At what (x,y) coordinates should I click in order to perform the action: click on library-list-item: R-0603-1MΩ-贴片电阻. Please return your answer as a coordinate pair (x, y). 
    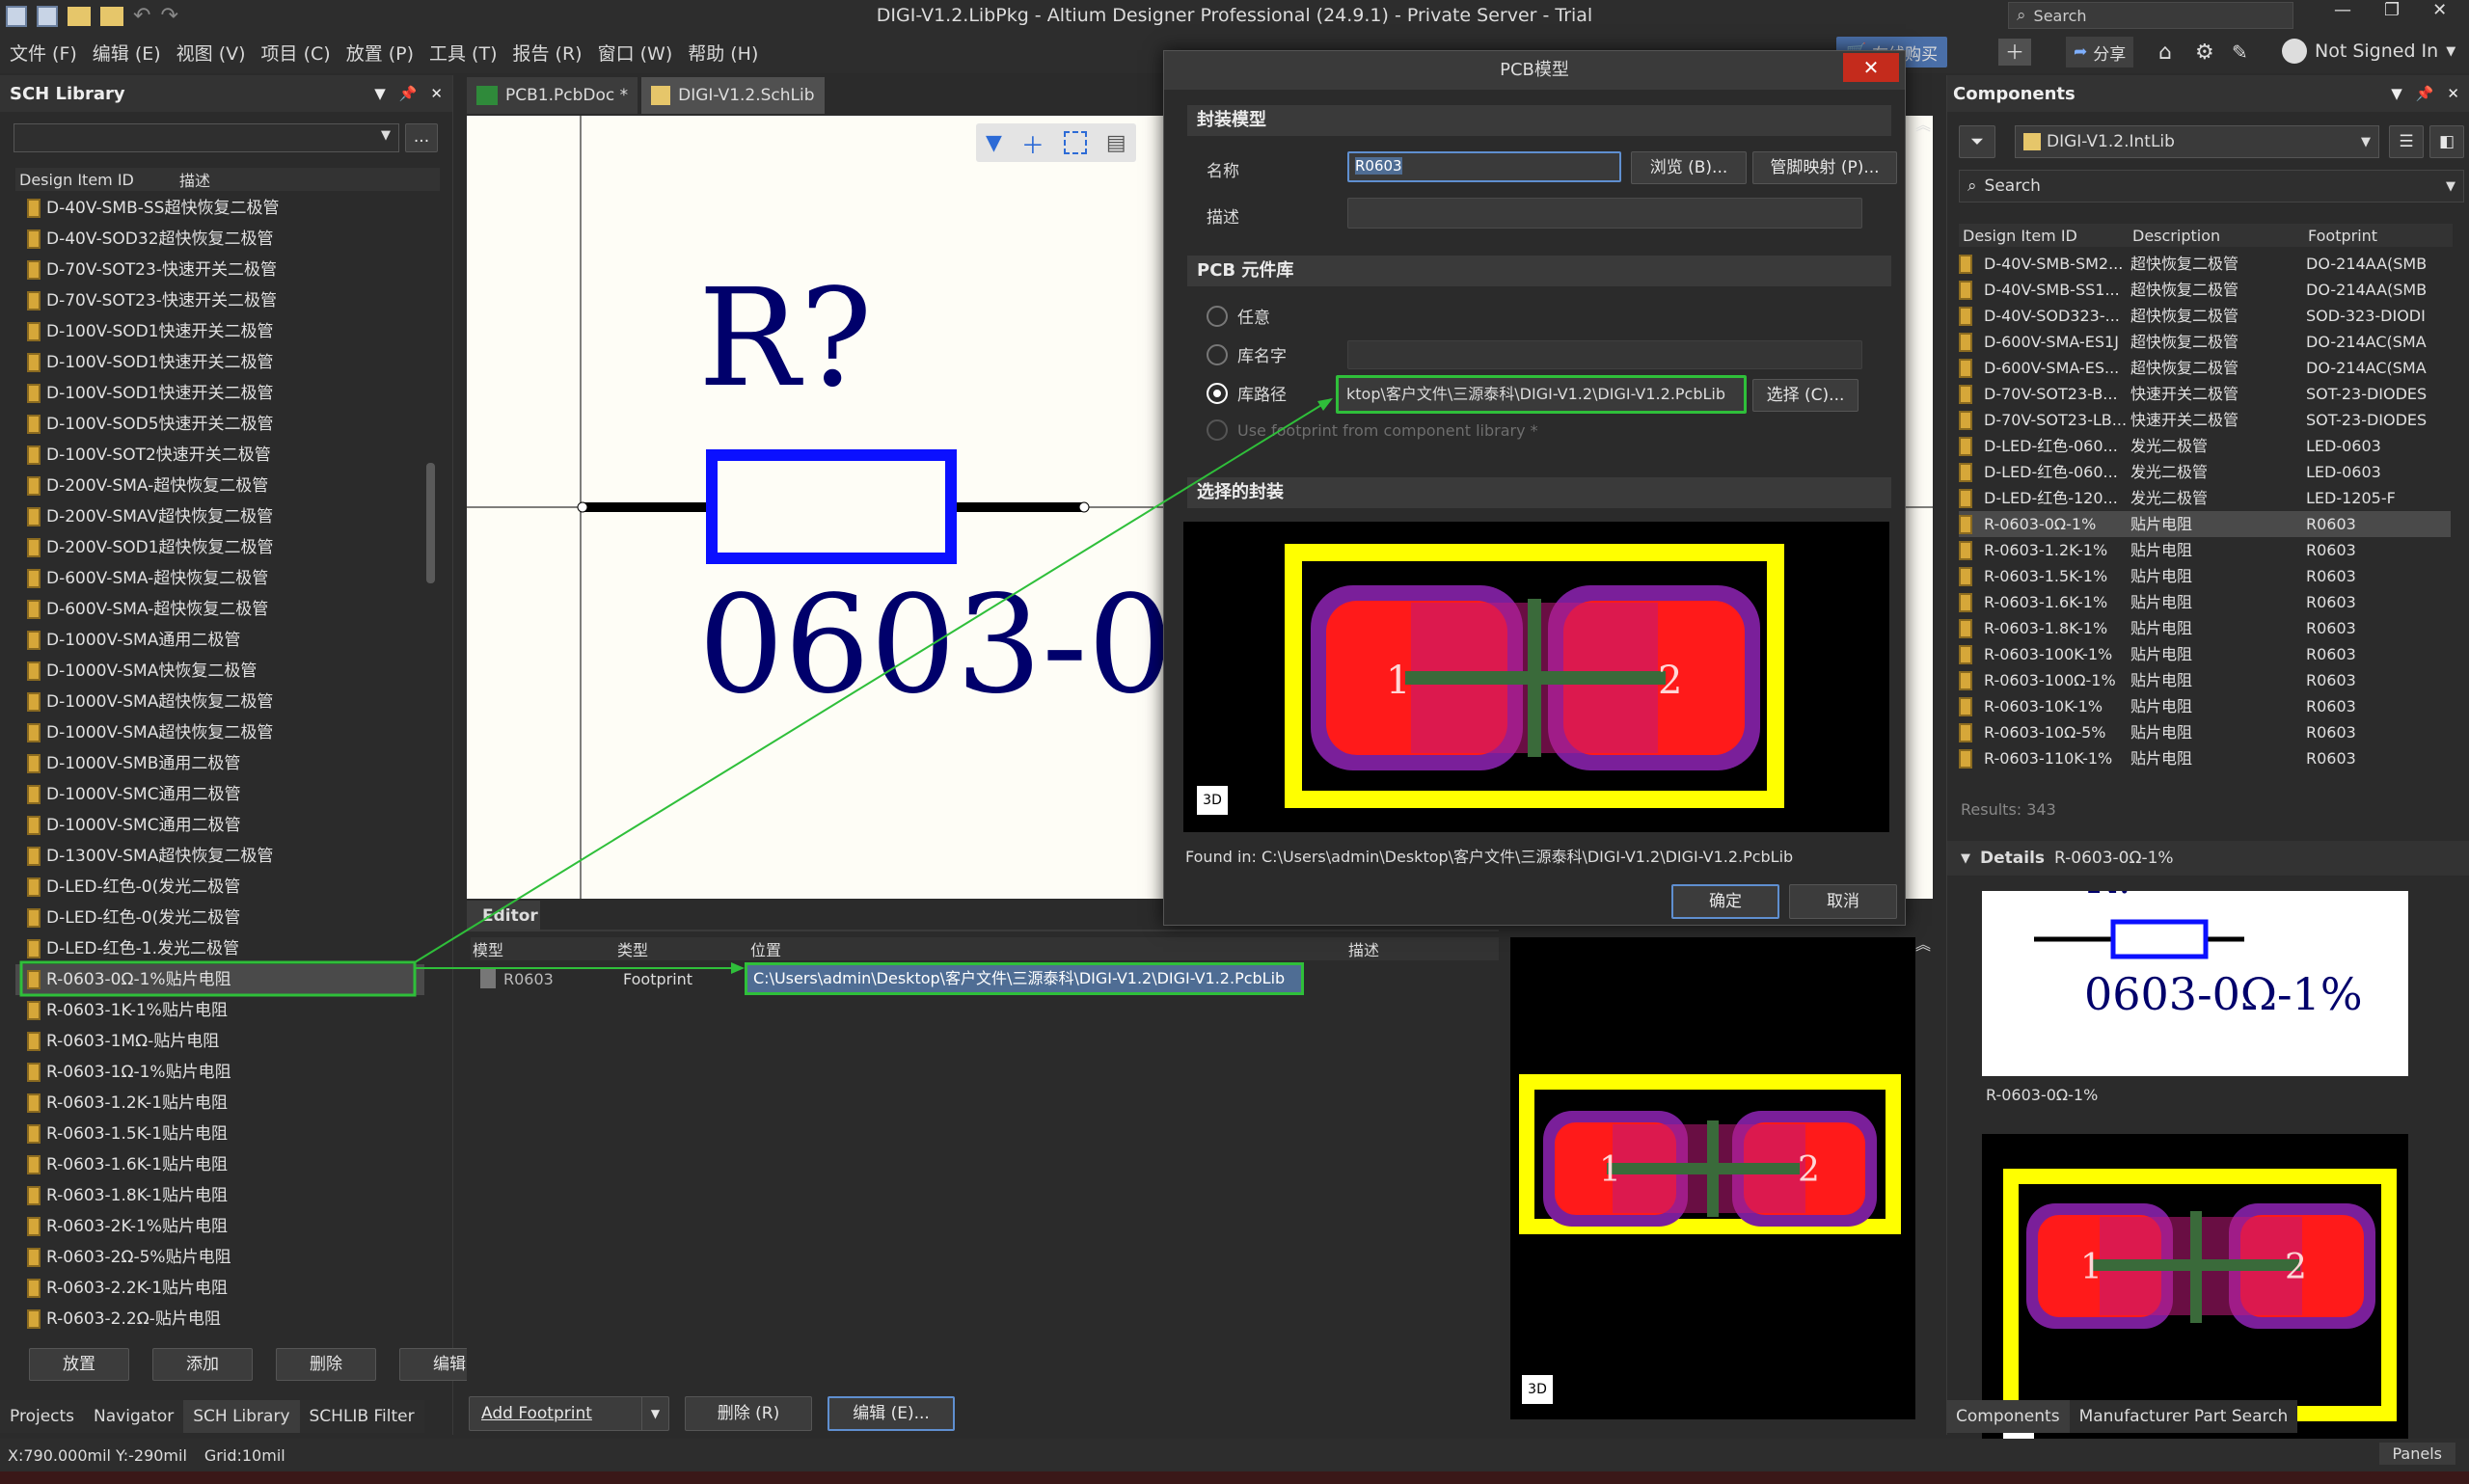
    Looking at the image, I should click on (222, 1041).